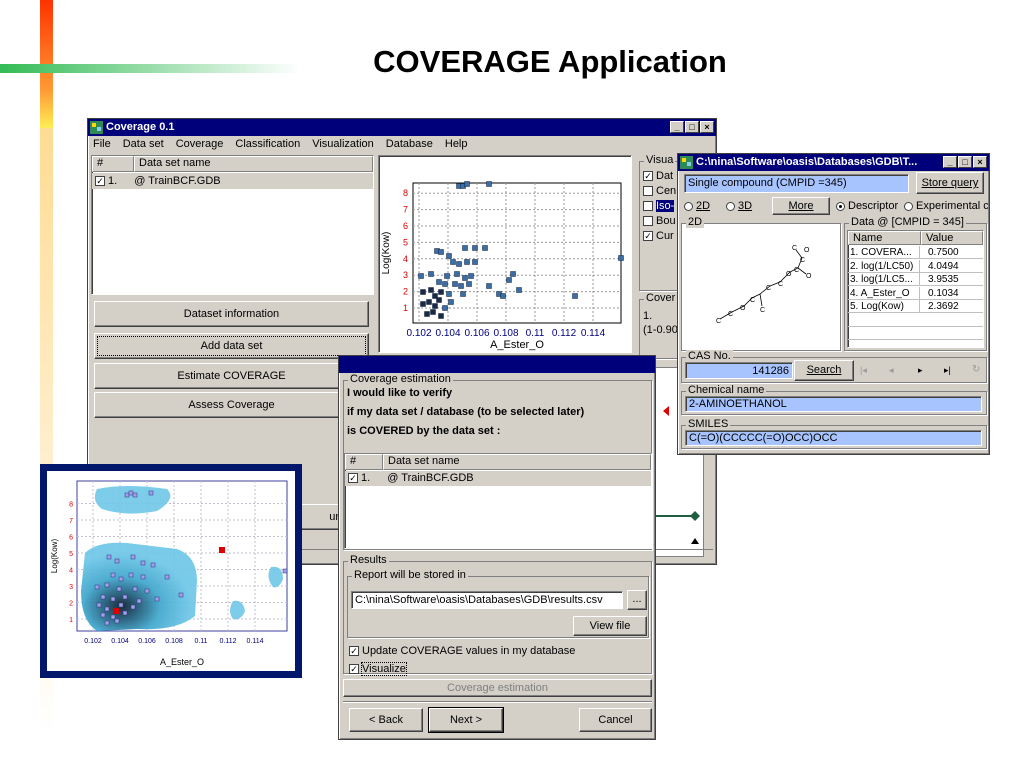 The height and width of the screenshot is (770, 1024). What do you see at coordinates (120, 641) in the screenshot?
I see `x-tick-label: 0.104` at bounding box center [120, 641].